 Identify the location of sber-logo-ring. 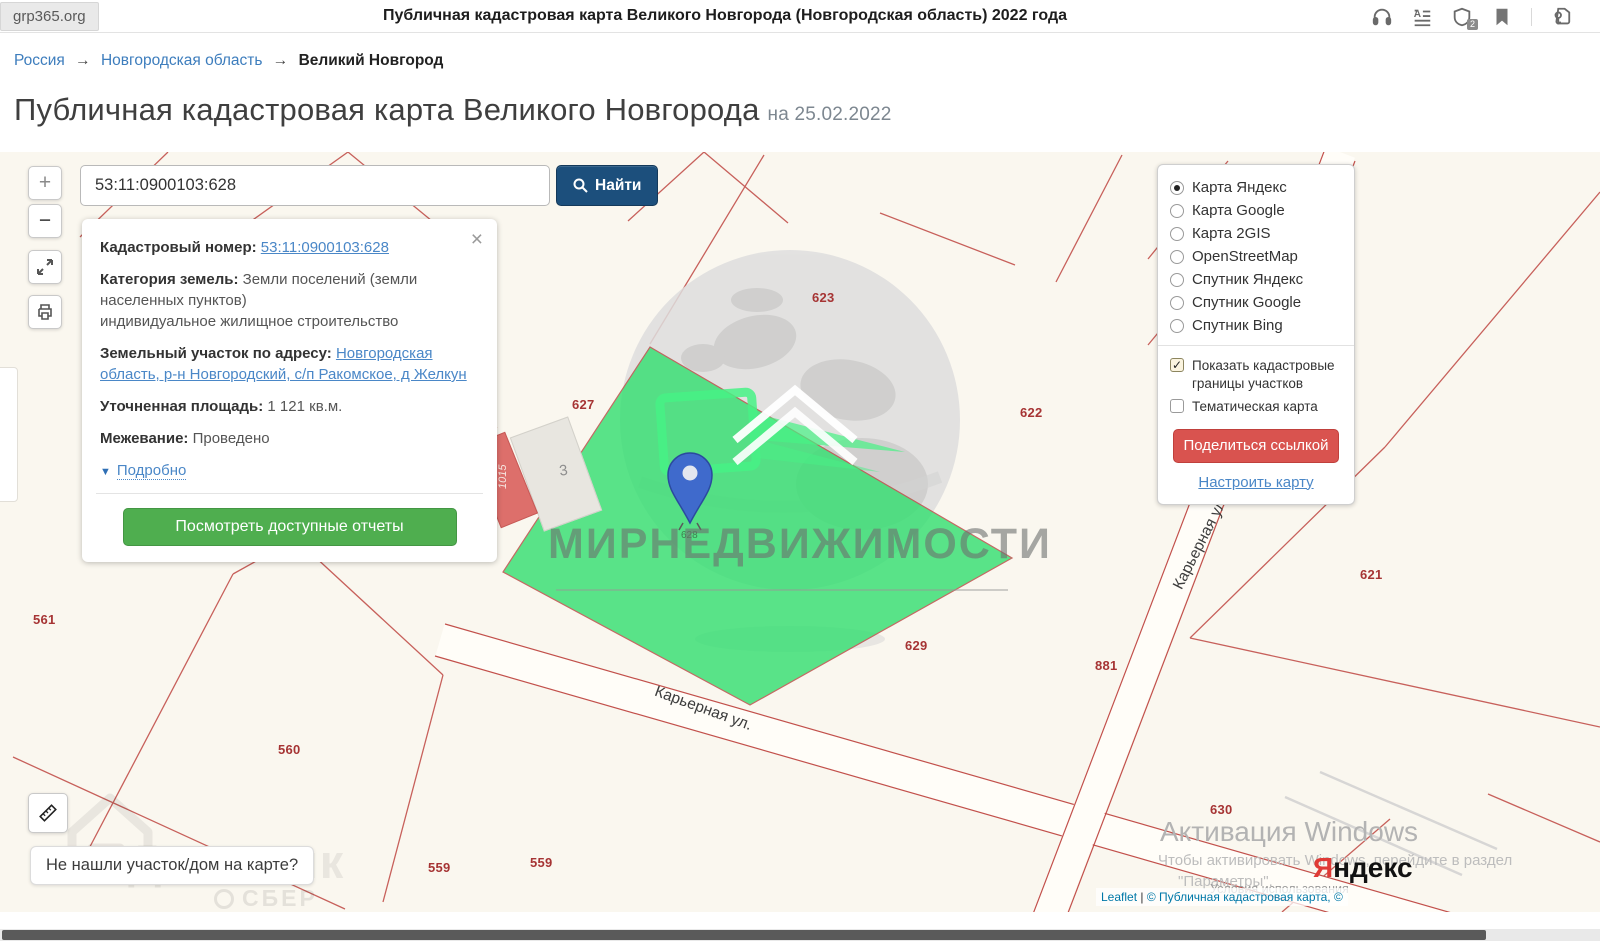
(224, 899).